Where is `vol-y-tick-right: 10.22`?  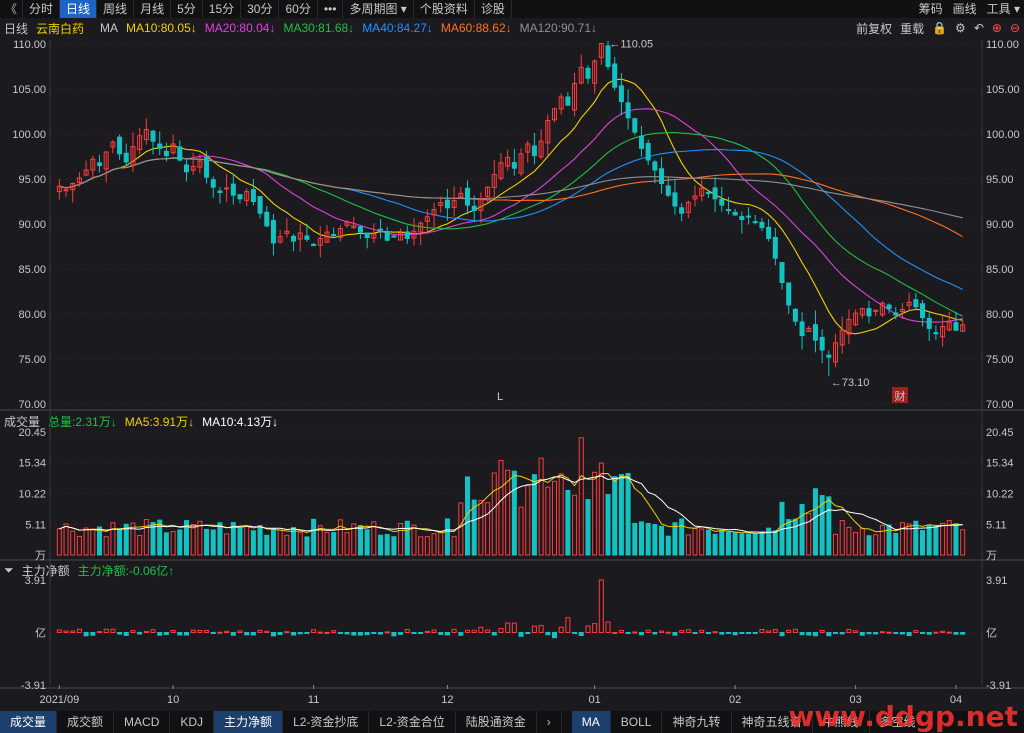
vol-y-tick-right: 10.22 is located at coordinates (1000, 495).